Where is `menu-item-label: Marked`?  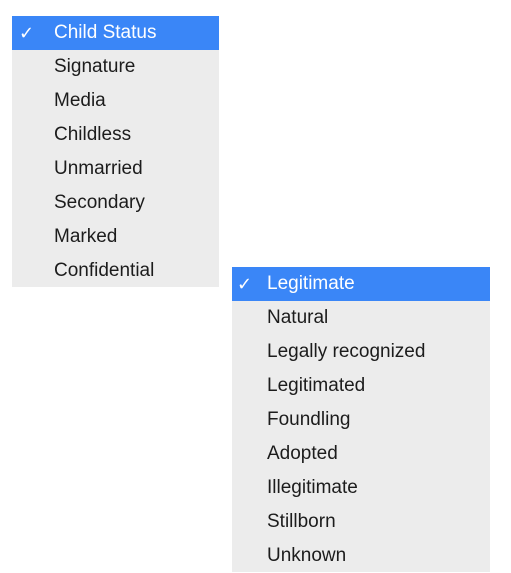
menu-item-label: Marked is located at coordinates (86, 236).